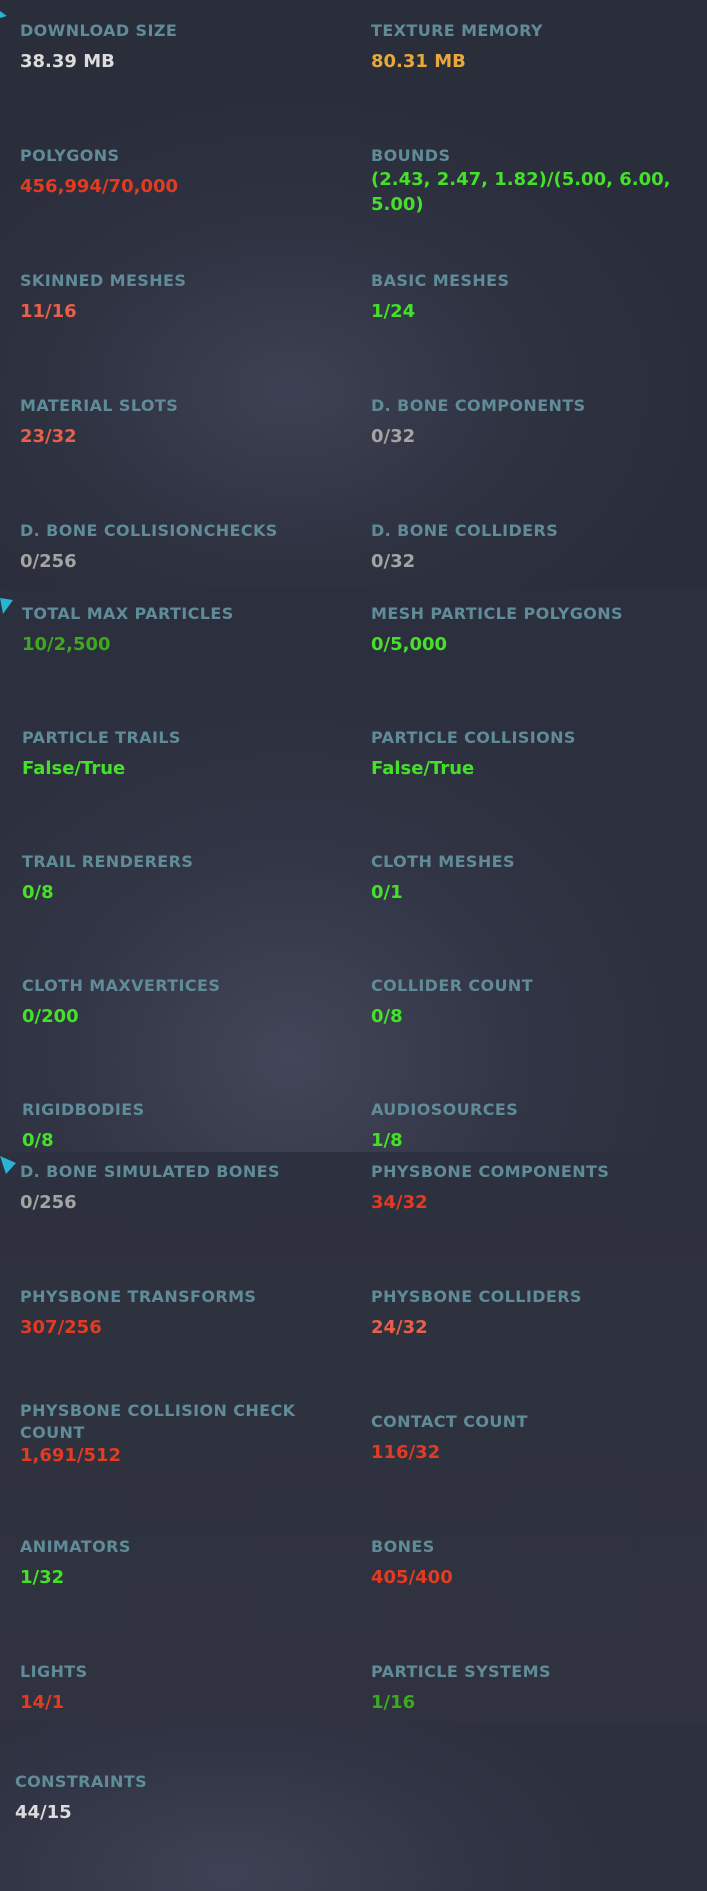 This screenshot has height=1891, width=707. Describe the element at coordinates (138, 1296) in the screenshot. I see `stat-label: PHYSBONE TRANSFORMS` at that location.